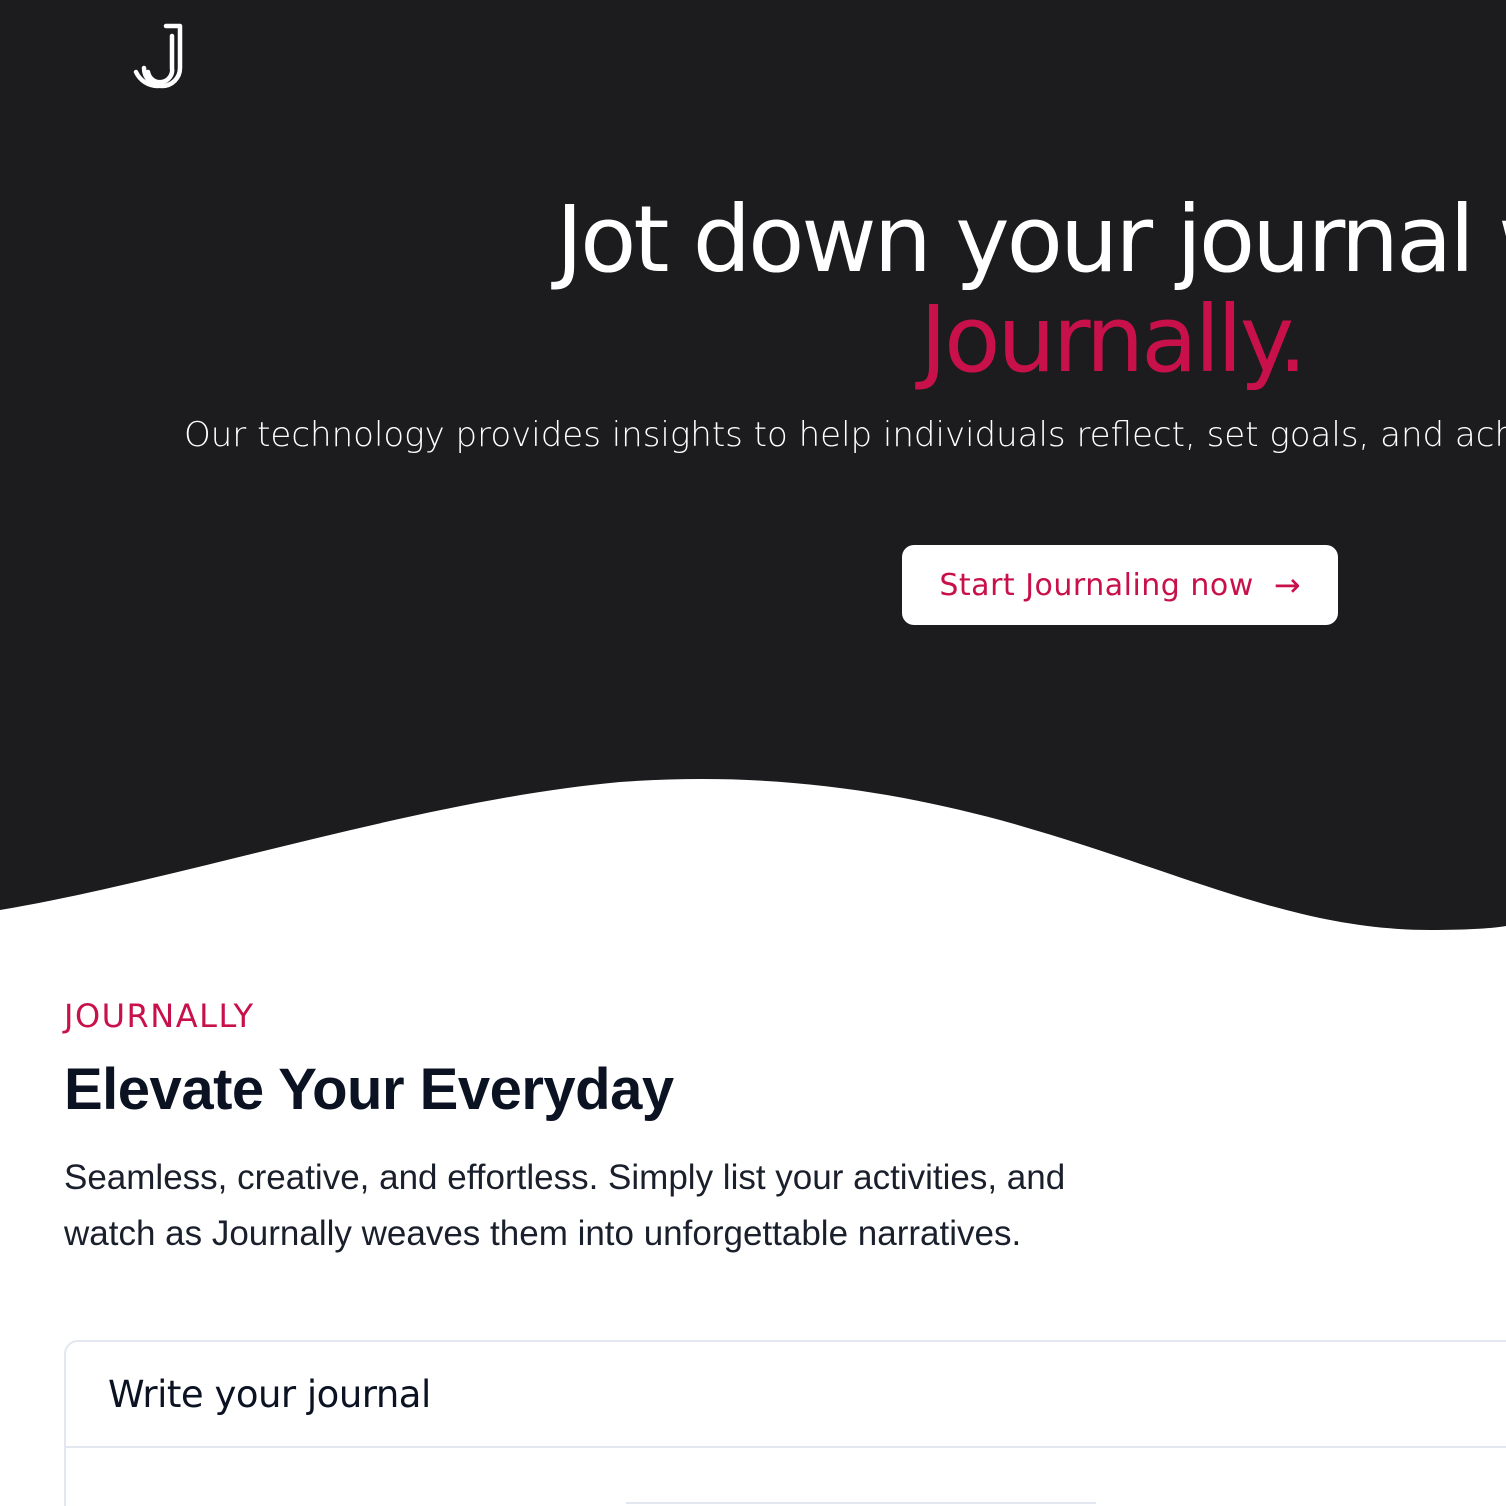 The width and height of the screenshot is (1506, 1506). Describe the element at coordinates (369, 1089) in the screenshot. I see `section-title: Elevate Your Everyday` at that location.